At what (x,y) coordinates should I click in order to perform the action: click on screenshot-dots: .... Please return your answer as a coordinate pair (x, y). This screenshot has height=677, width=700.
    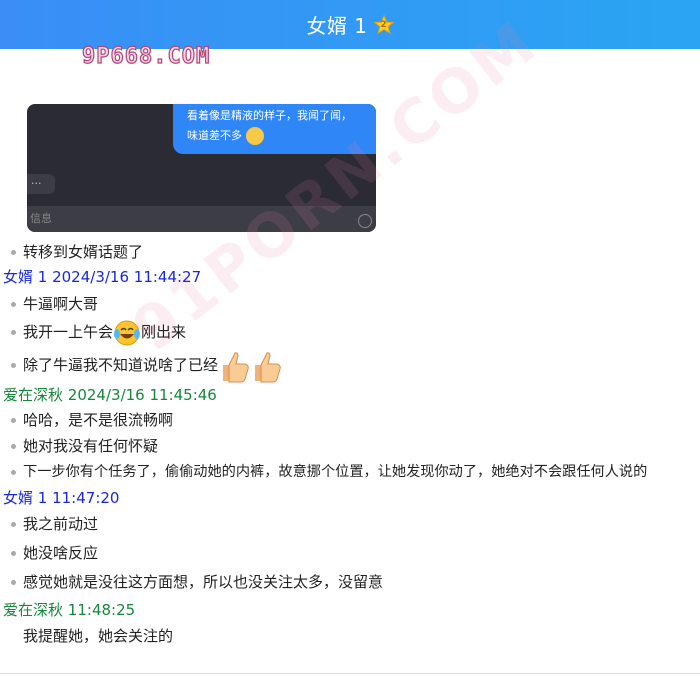
    Looking at the image, I should click on (41, 184).